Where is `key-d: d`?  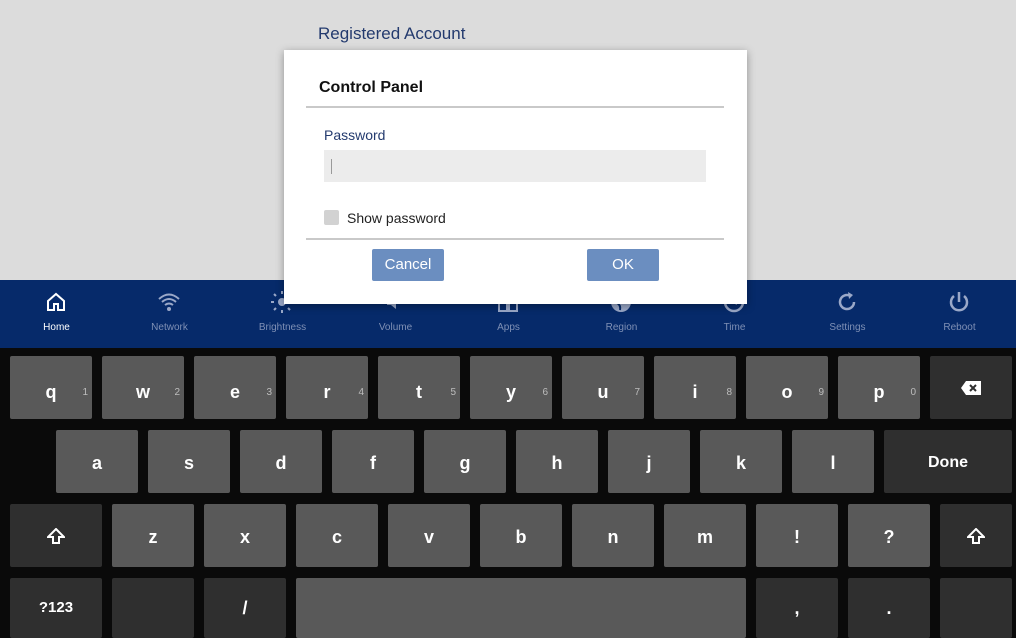 key-d: d is located at coordinates (281, 461).